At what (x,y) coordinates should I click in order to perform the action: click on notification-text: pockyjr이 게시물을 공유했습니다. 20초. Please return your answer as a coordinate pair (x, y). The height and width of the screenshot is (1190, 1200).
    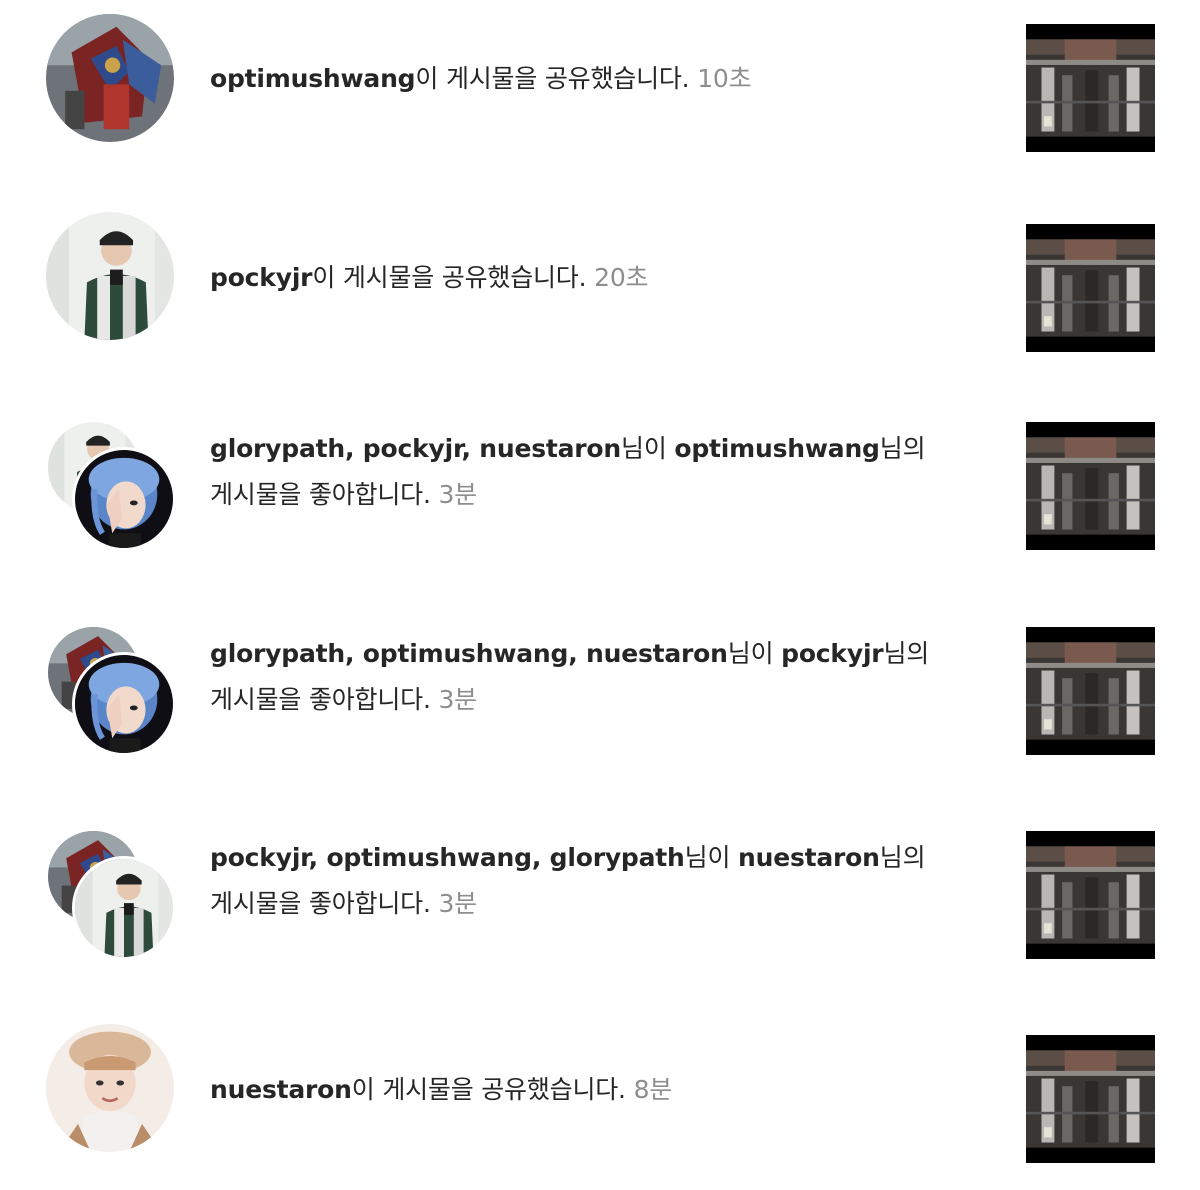
    Looking at the image, I should click on (580, 278).